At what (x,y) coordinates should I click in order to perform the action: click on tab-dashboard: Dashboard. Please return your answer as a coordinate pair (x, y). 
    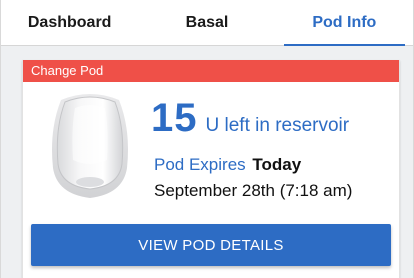
    Looking at the image, I should click on (69, 23).